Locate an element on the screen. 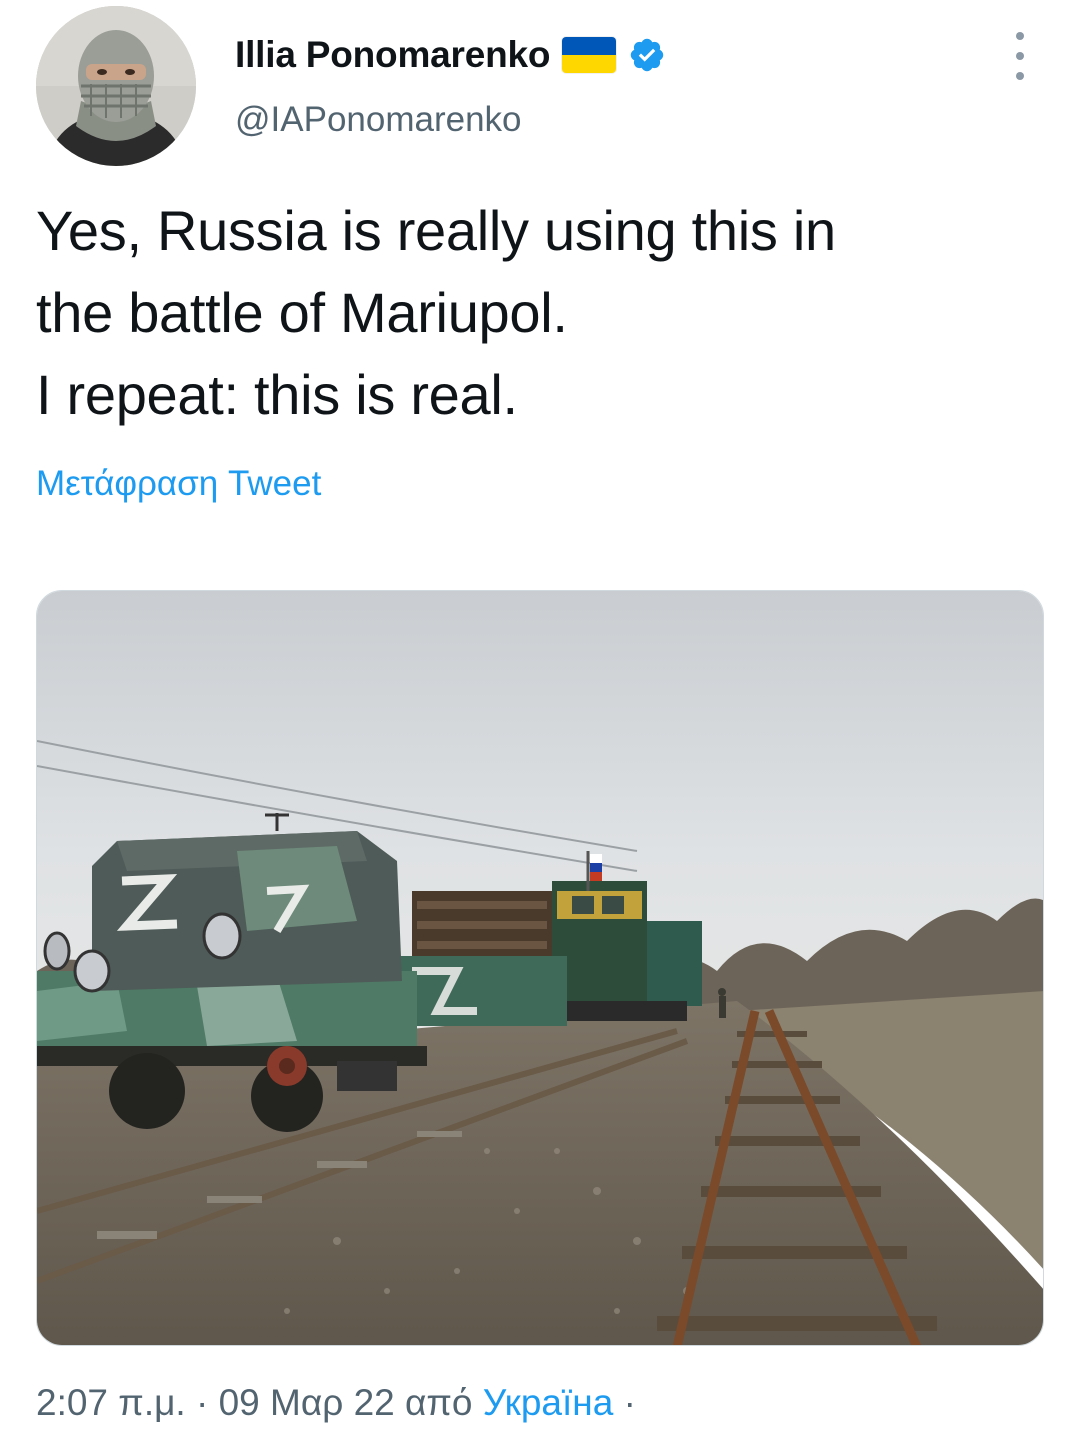 This screenshot has width=1080, height=1444. avatar is located at coordinates (116, 86).